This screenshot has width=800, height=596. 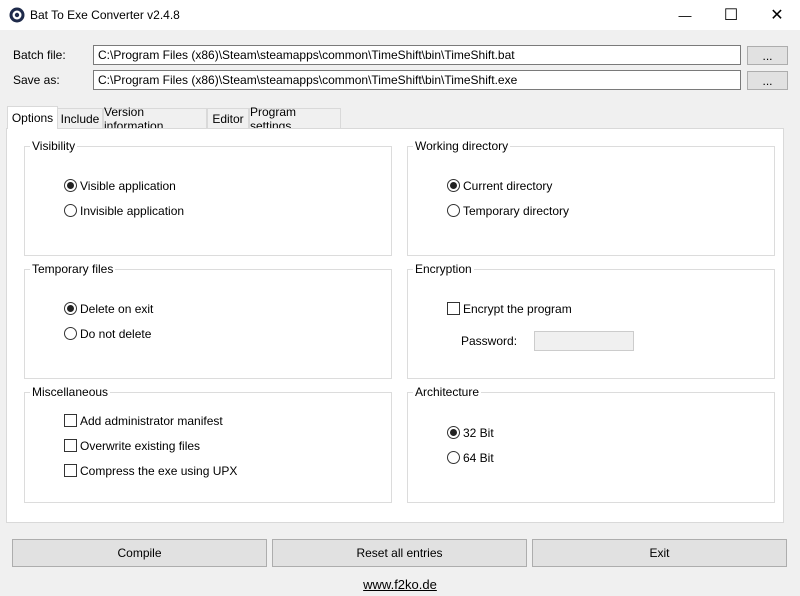 I want to click on minimize-icon: —, so click(x=685, y=15).